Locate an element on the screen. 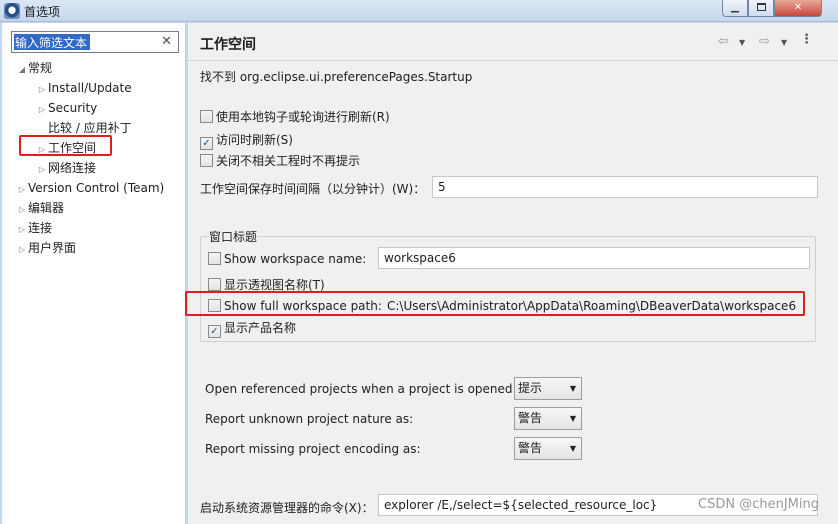 The height and width of the screenshot is (524, 838). maximize-icon is located at coordinates (761, 7).